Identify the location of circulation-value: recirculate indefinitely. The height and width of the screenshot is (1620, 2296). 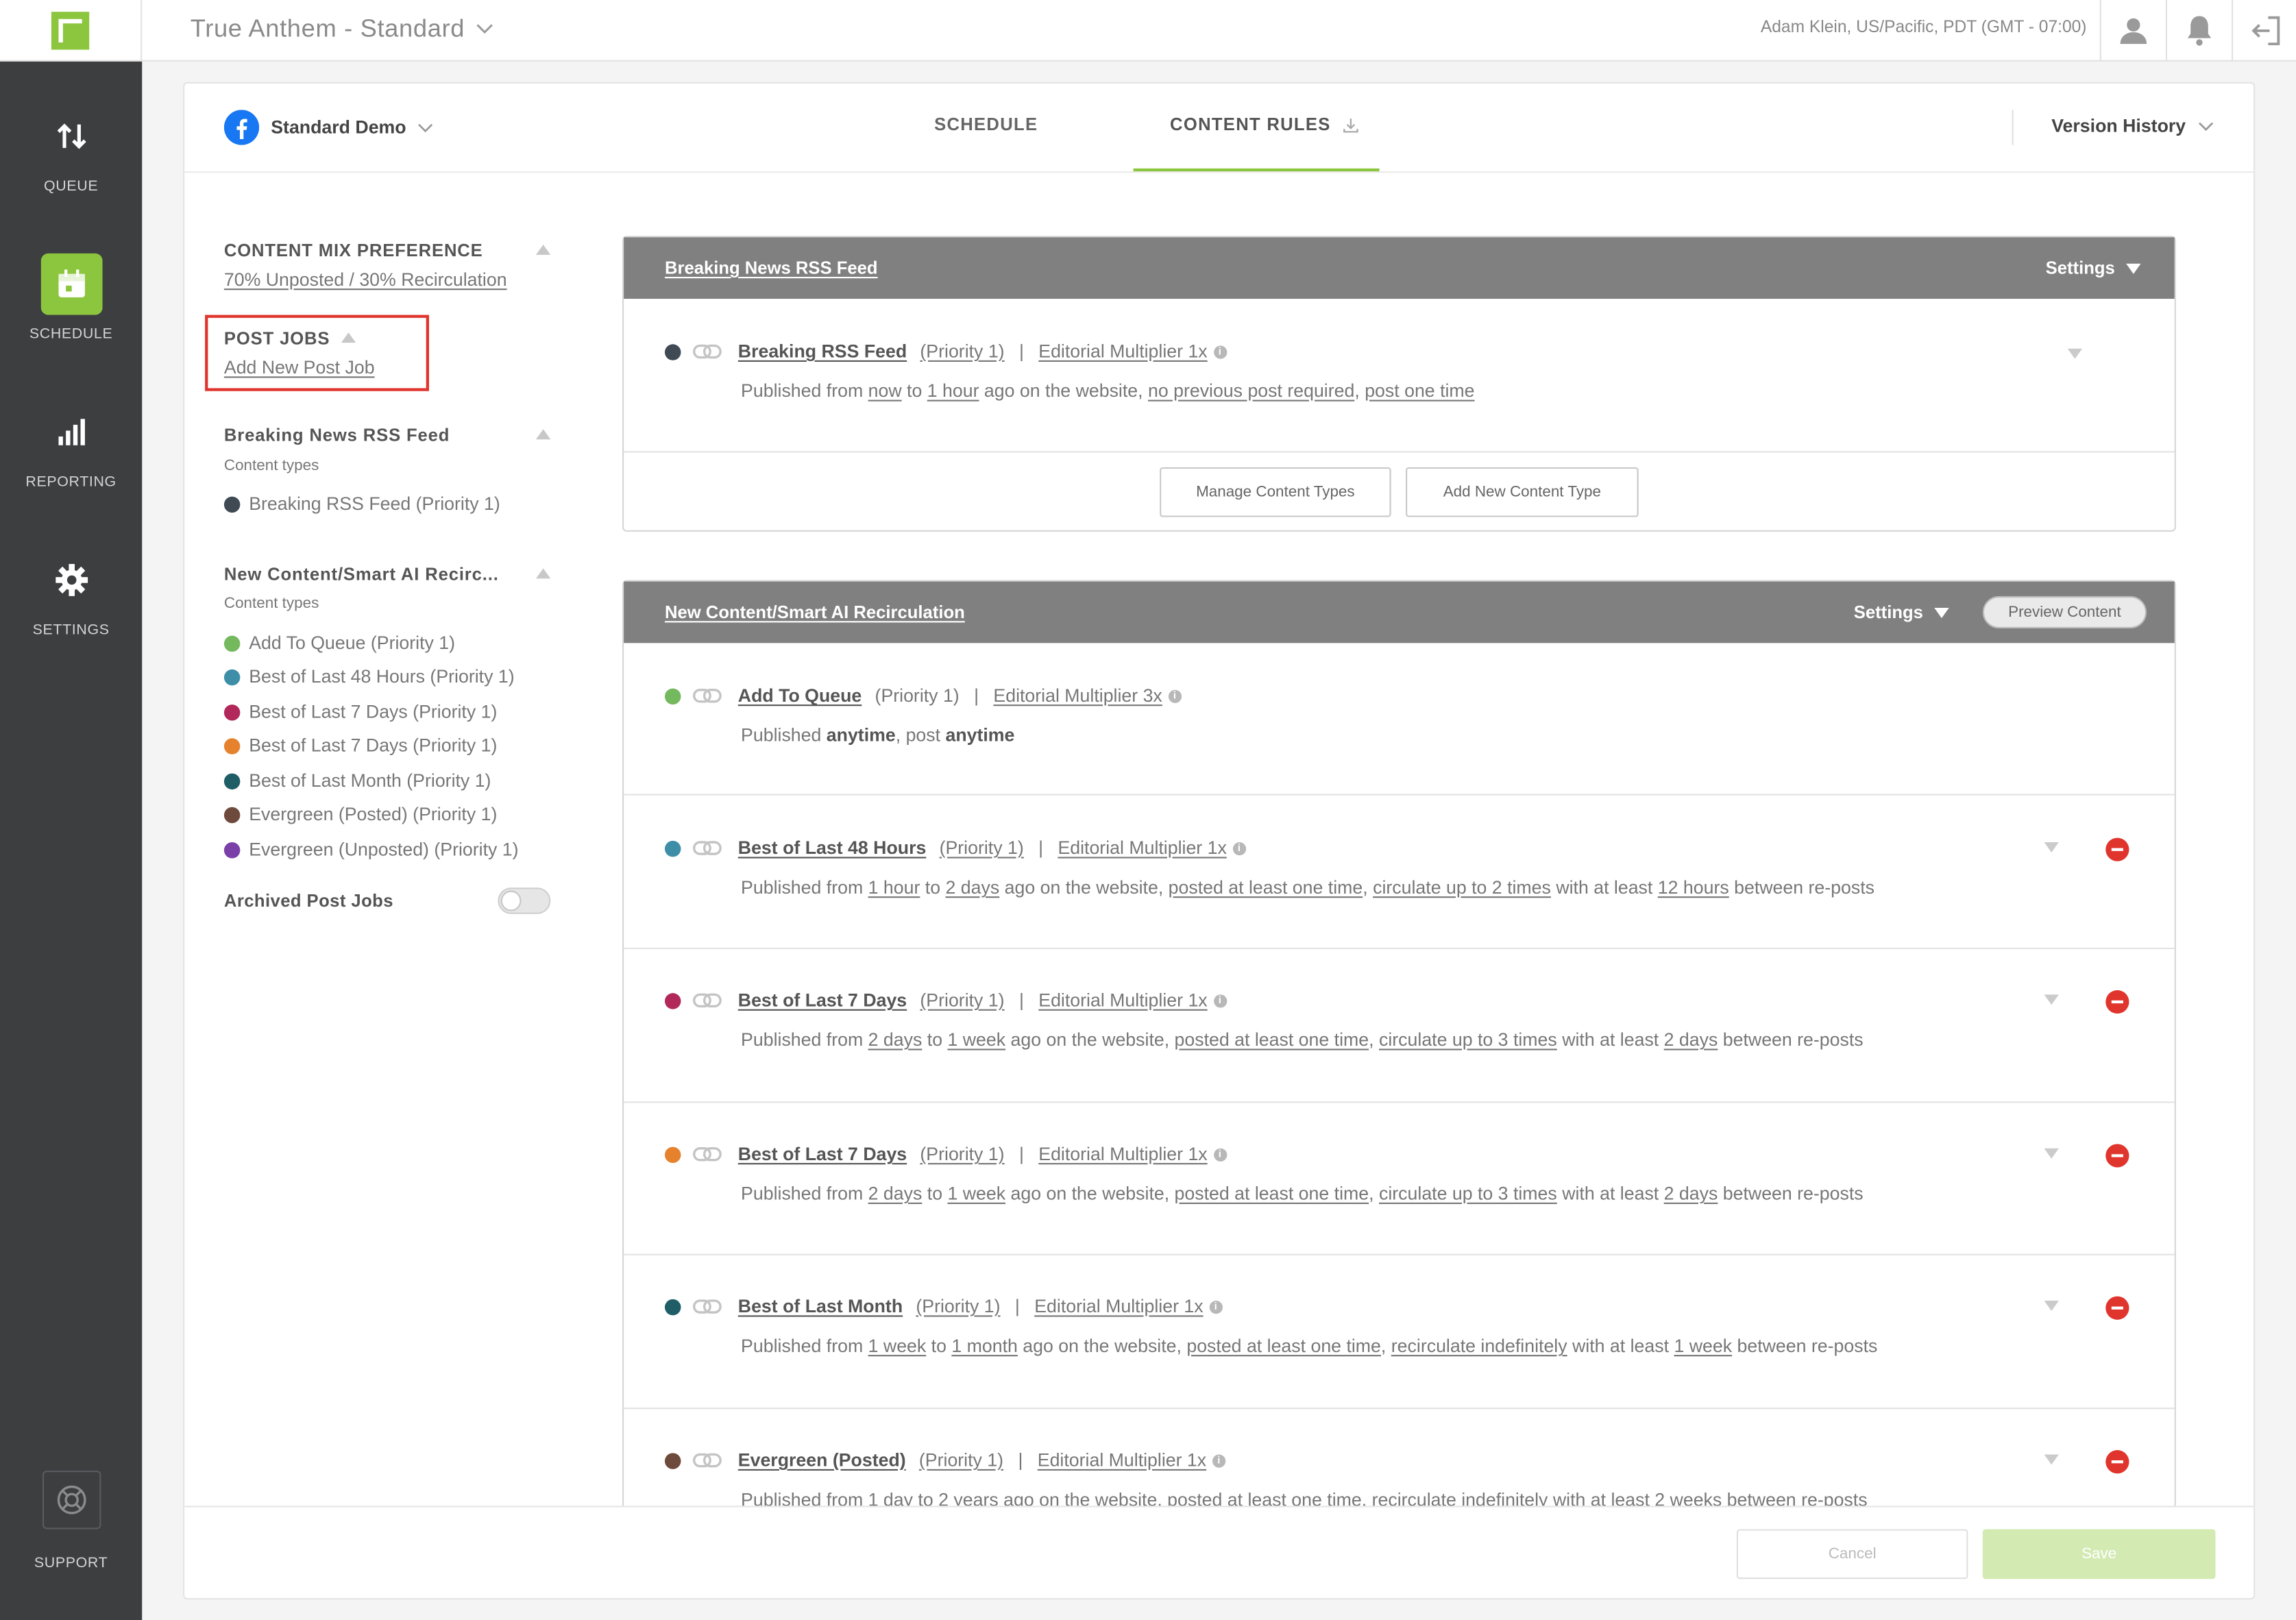
(1479, 1346).